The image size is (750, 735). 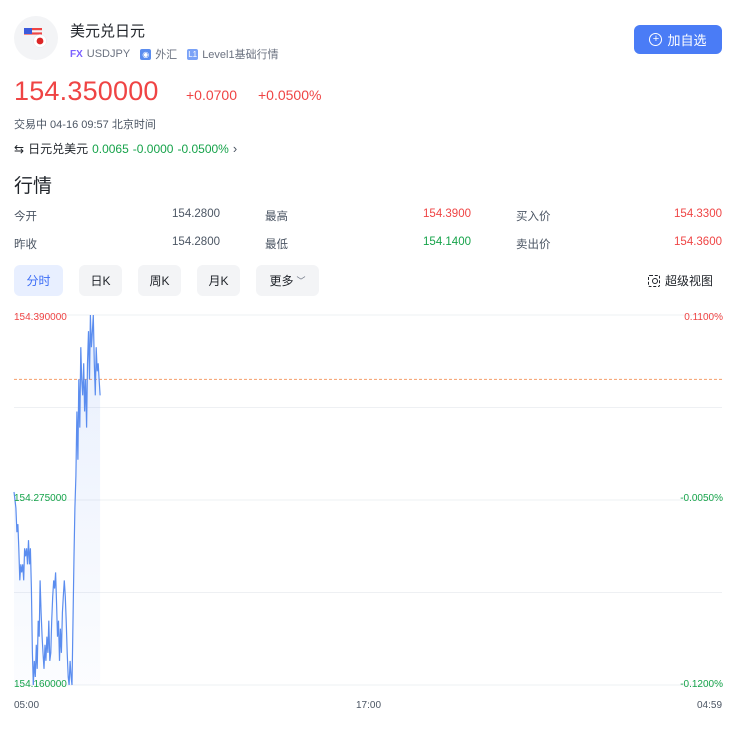 What do you see at coordinates (196, 242) in the screenshot?
I see `prev-close-value: 154.2800` at bounding box center [196, 242].